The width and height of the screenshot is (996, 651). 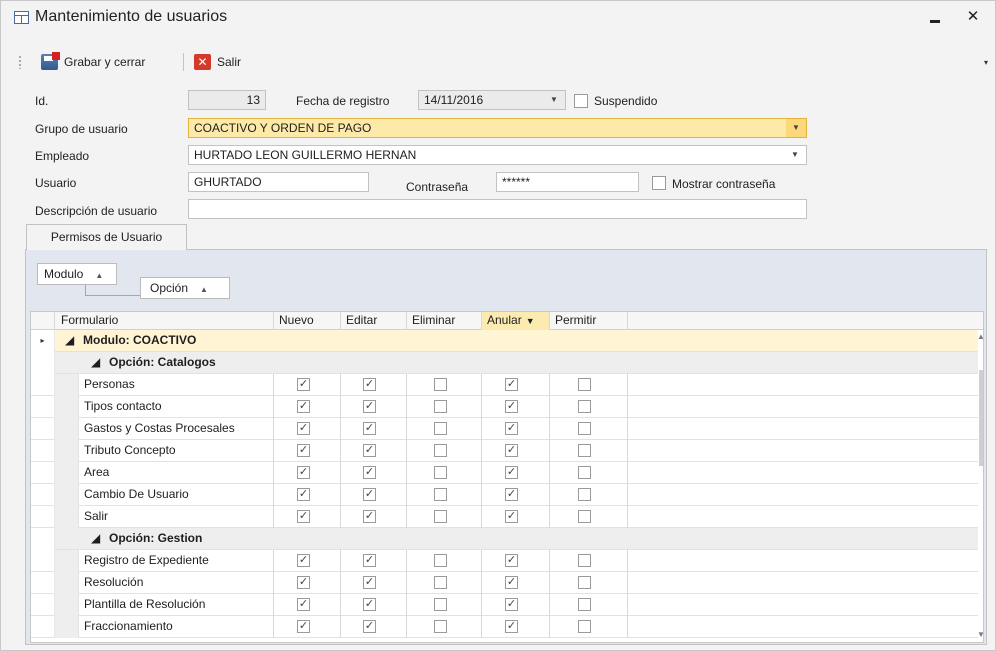 I want to click on contrasena-input: ******, so click(x=567, y=182).